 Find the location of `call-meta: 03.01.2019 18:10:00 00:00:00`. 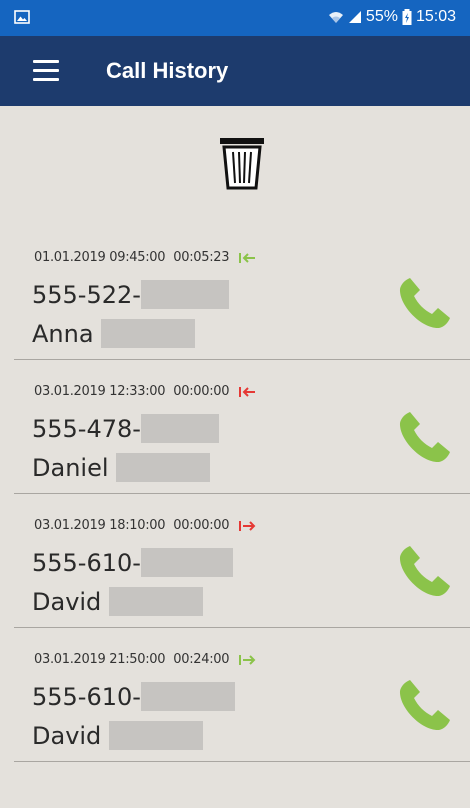

call-meta: 03.01.2019 18:10:00 00:00:00 is located at coordinates (145, 525).